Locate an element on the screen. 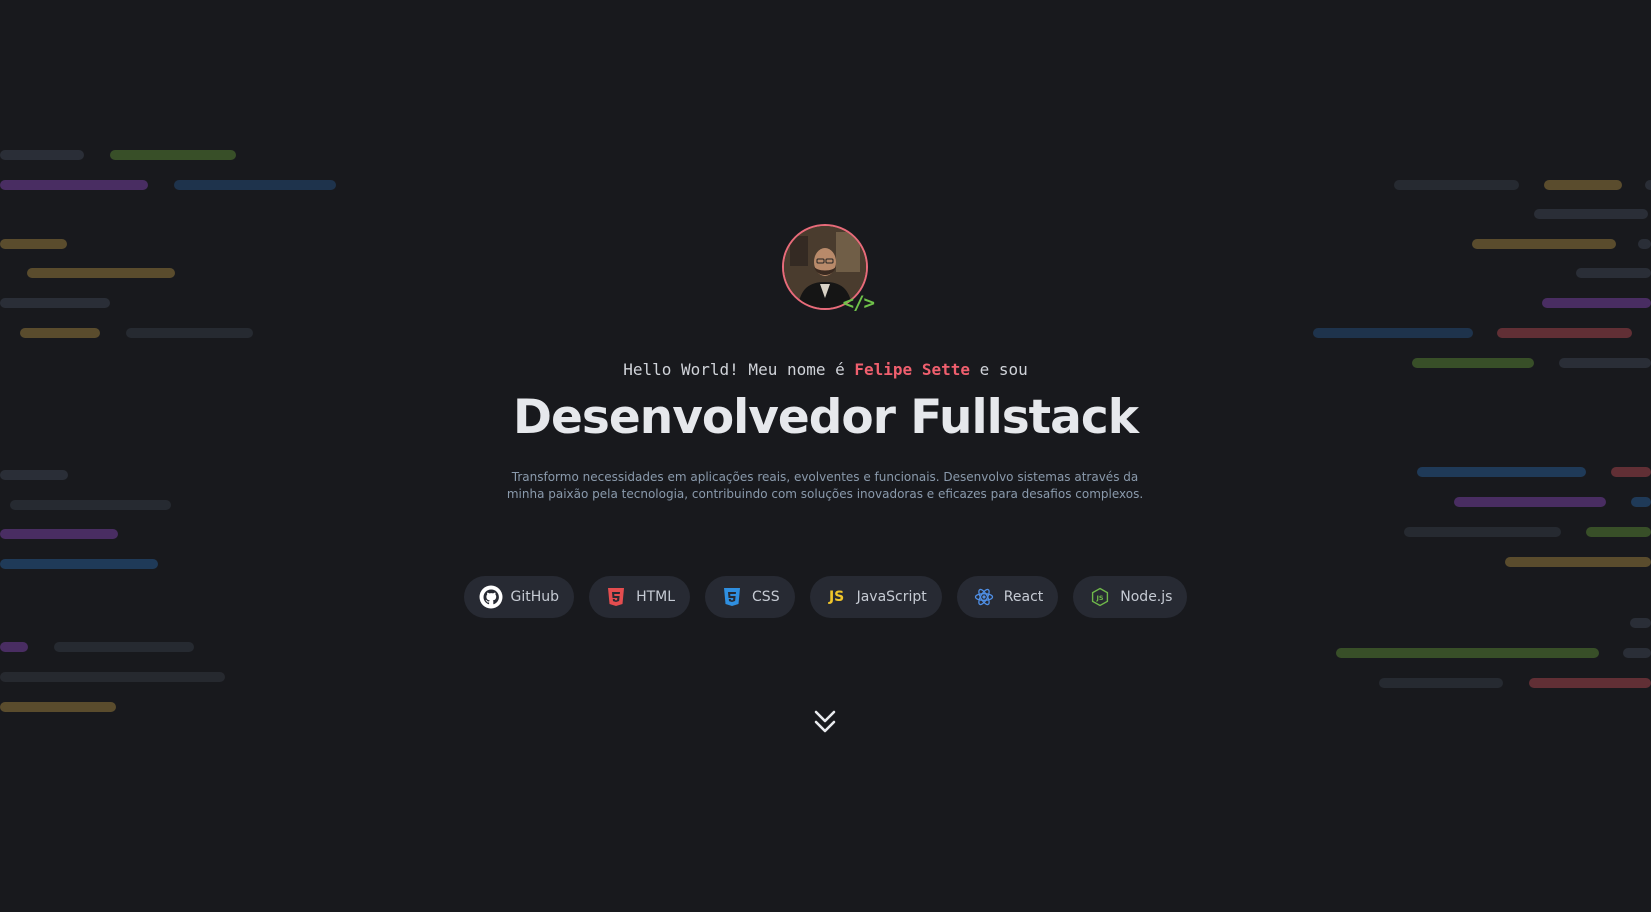  skill-label: JavaScript is located at coordinates (891, 597).